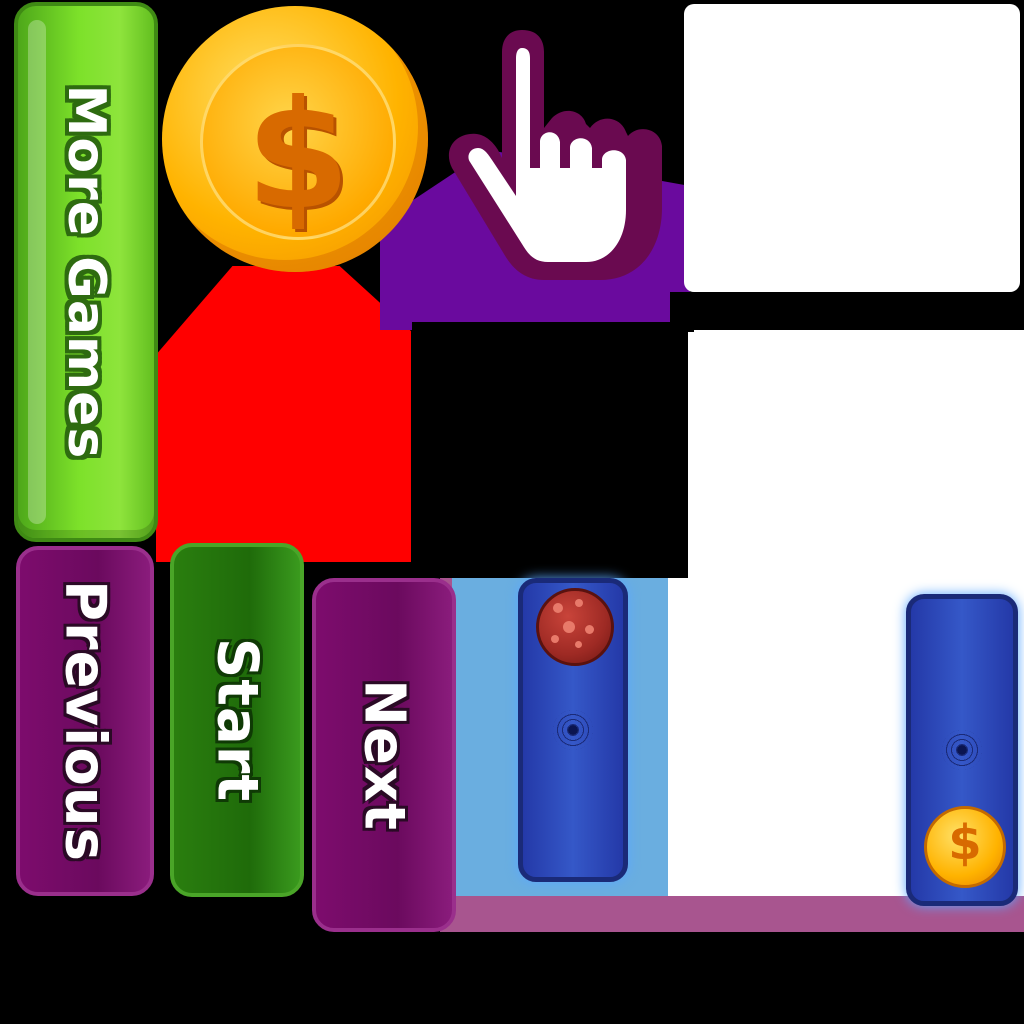  Describe the element at coordinates (550, 450) in the screenshot. I see `background-black-block` at that location.